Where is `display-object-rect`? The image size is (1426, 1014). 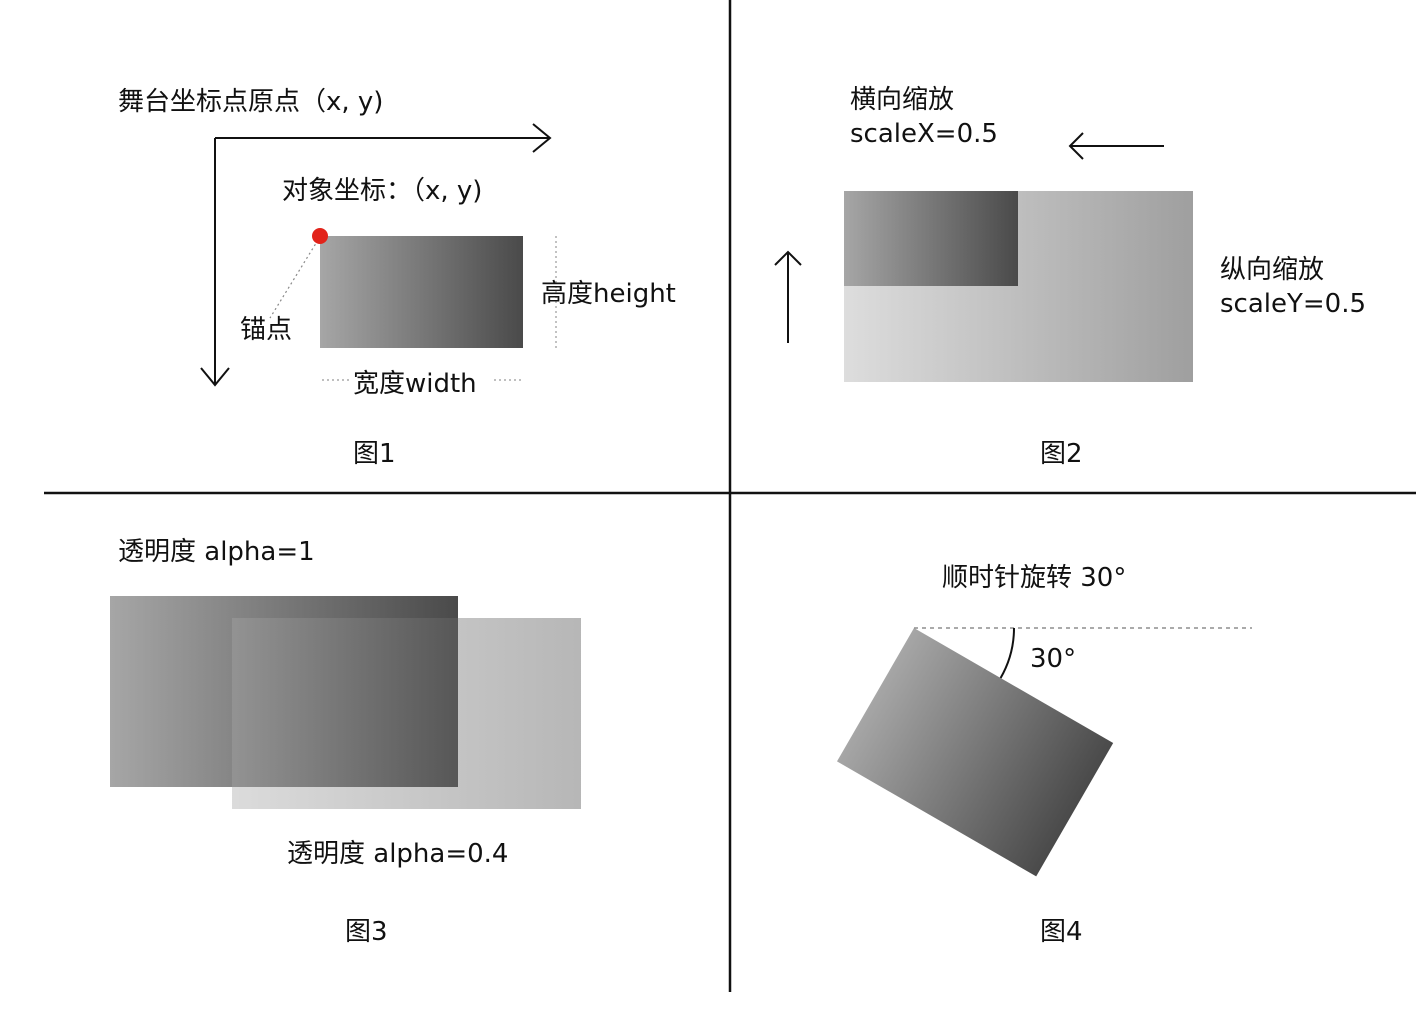 display-object-rect is located at coordinates (421, 292).